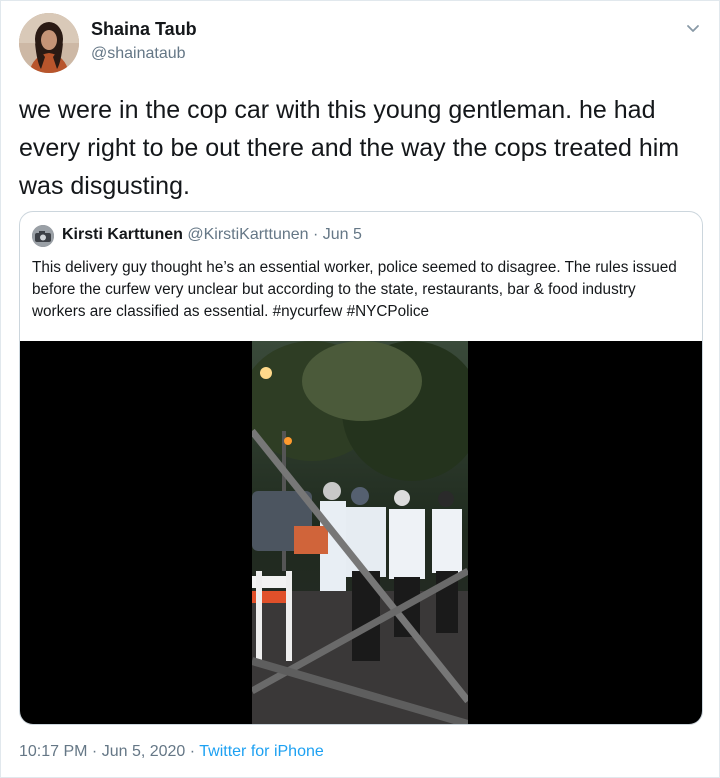 The height and width of the screenshot is (778, 720). I want to click on quoted-author-avatar, so click(43, 236).